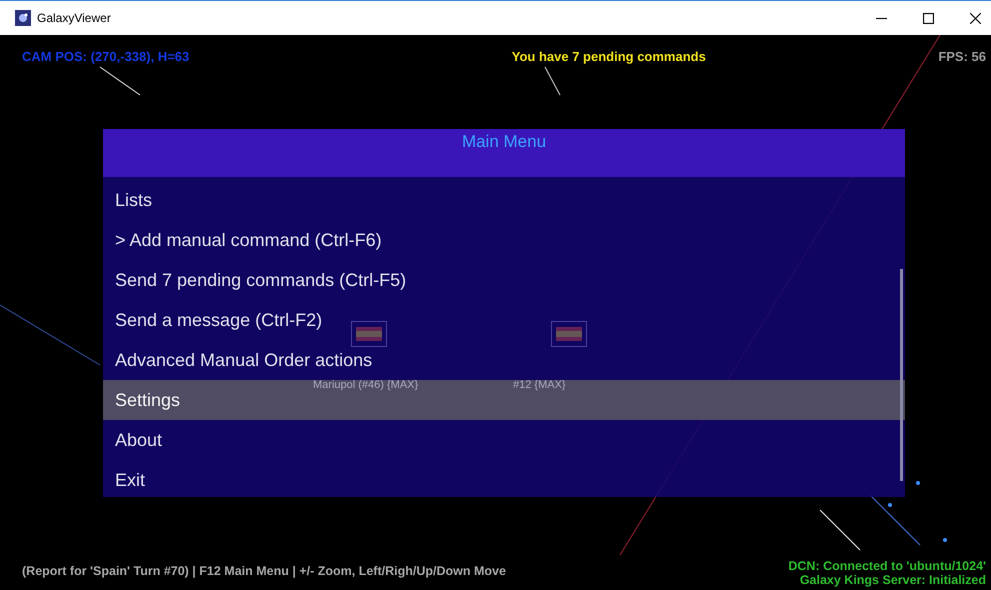 Image resolution: width=991 pixels, height=590 pixels. What do you see at coordinates (130, 480) in the screenshot?
I see `menu-item: Exit` at bounding box center [130, 480].